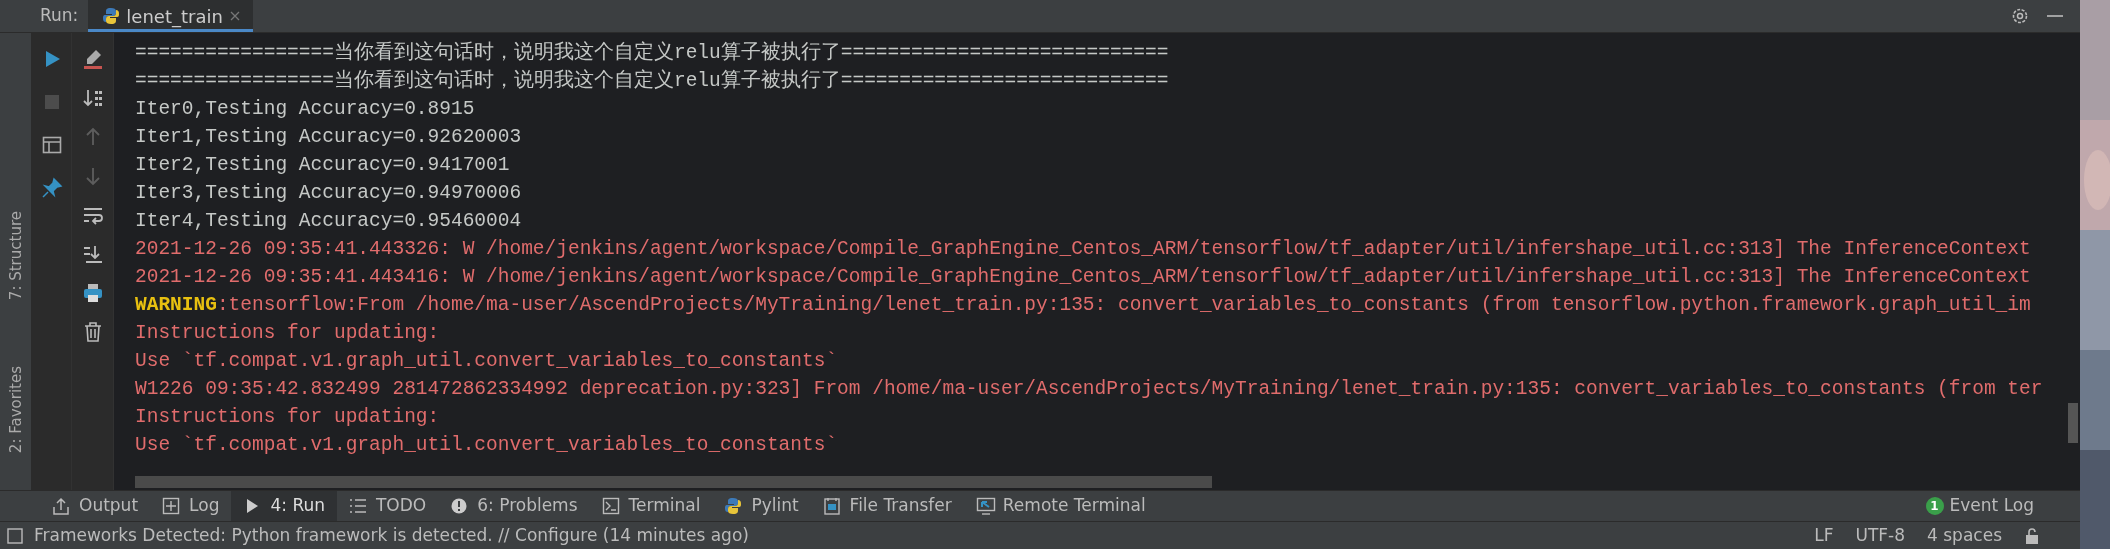 This screenshot has width=2110, height=549. What do you see at coordinates (651, 506) in the screenshot?
I see `tool-window-tab: Terminal` at bounding box center [651, 506].